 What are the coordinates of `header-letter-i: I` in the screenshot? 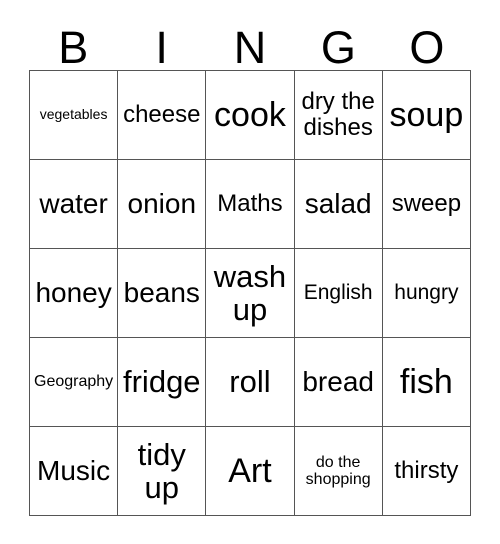 It's located at (161, 47).